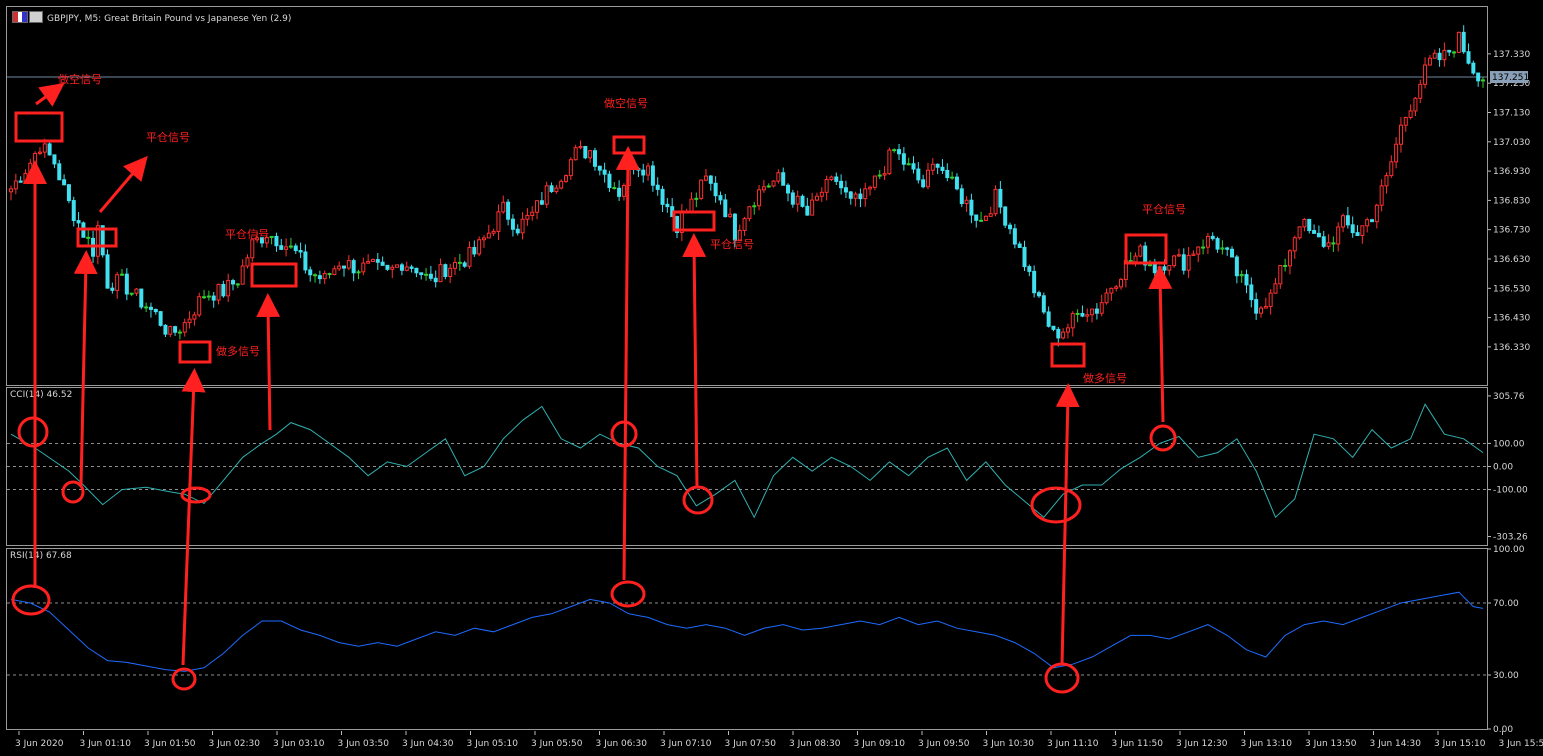 The height and width of the screenshot is (756, 1543). What do you see at coordinates (557, 744) in the screenshot?
I see `time-tick-label: 3 Jun 05:50` at bounding box center [557, 744].